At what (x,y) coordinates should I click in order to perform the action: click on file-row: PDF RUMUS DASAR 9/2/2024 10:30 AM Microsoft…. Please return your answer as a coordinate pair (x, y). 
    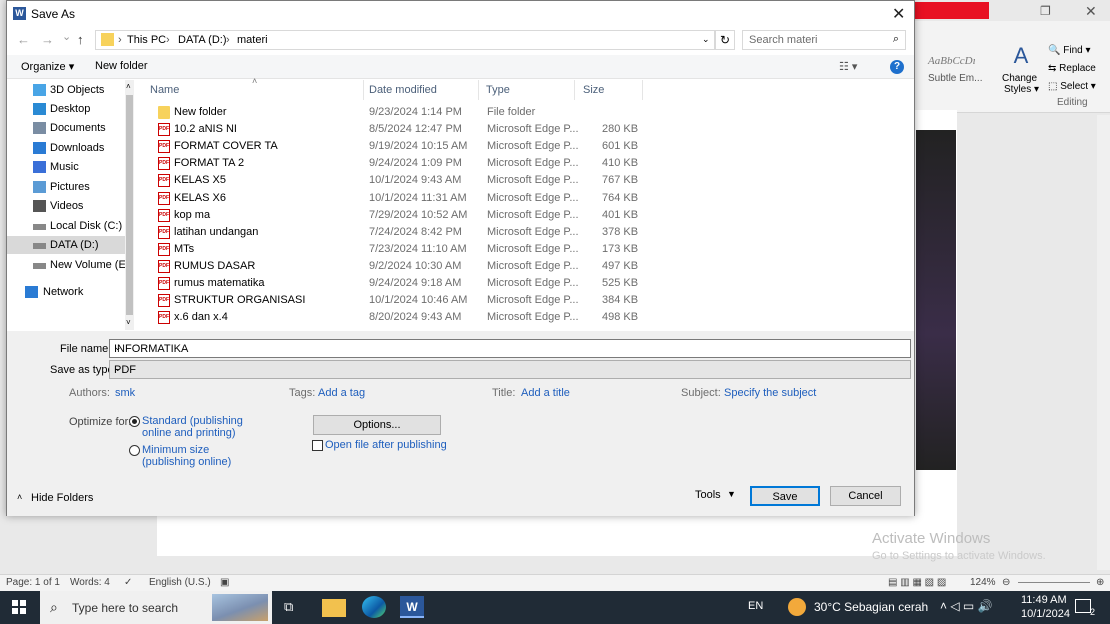
    Looking at the image, I should click on (460, 266).